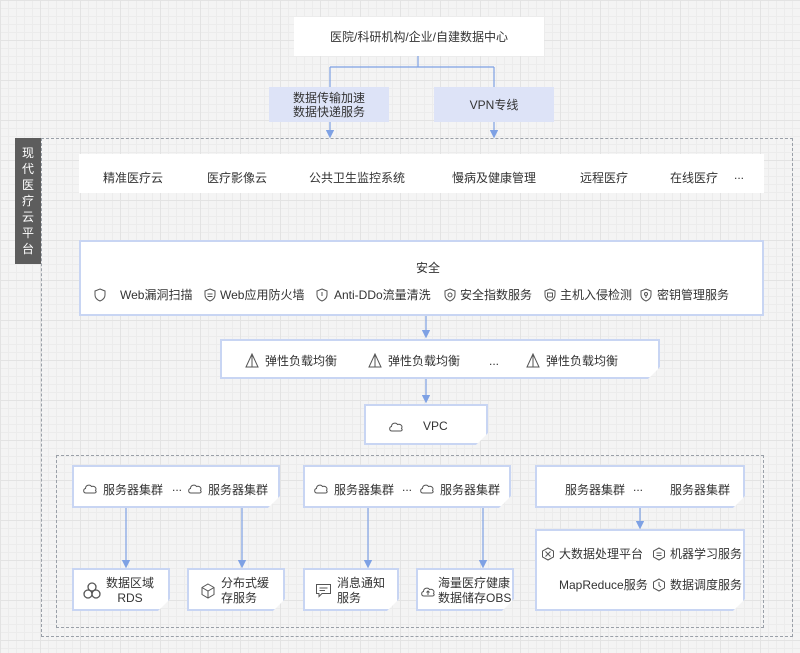  I want to click on anti-ddos-icon, so click(322, 294).